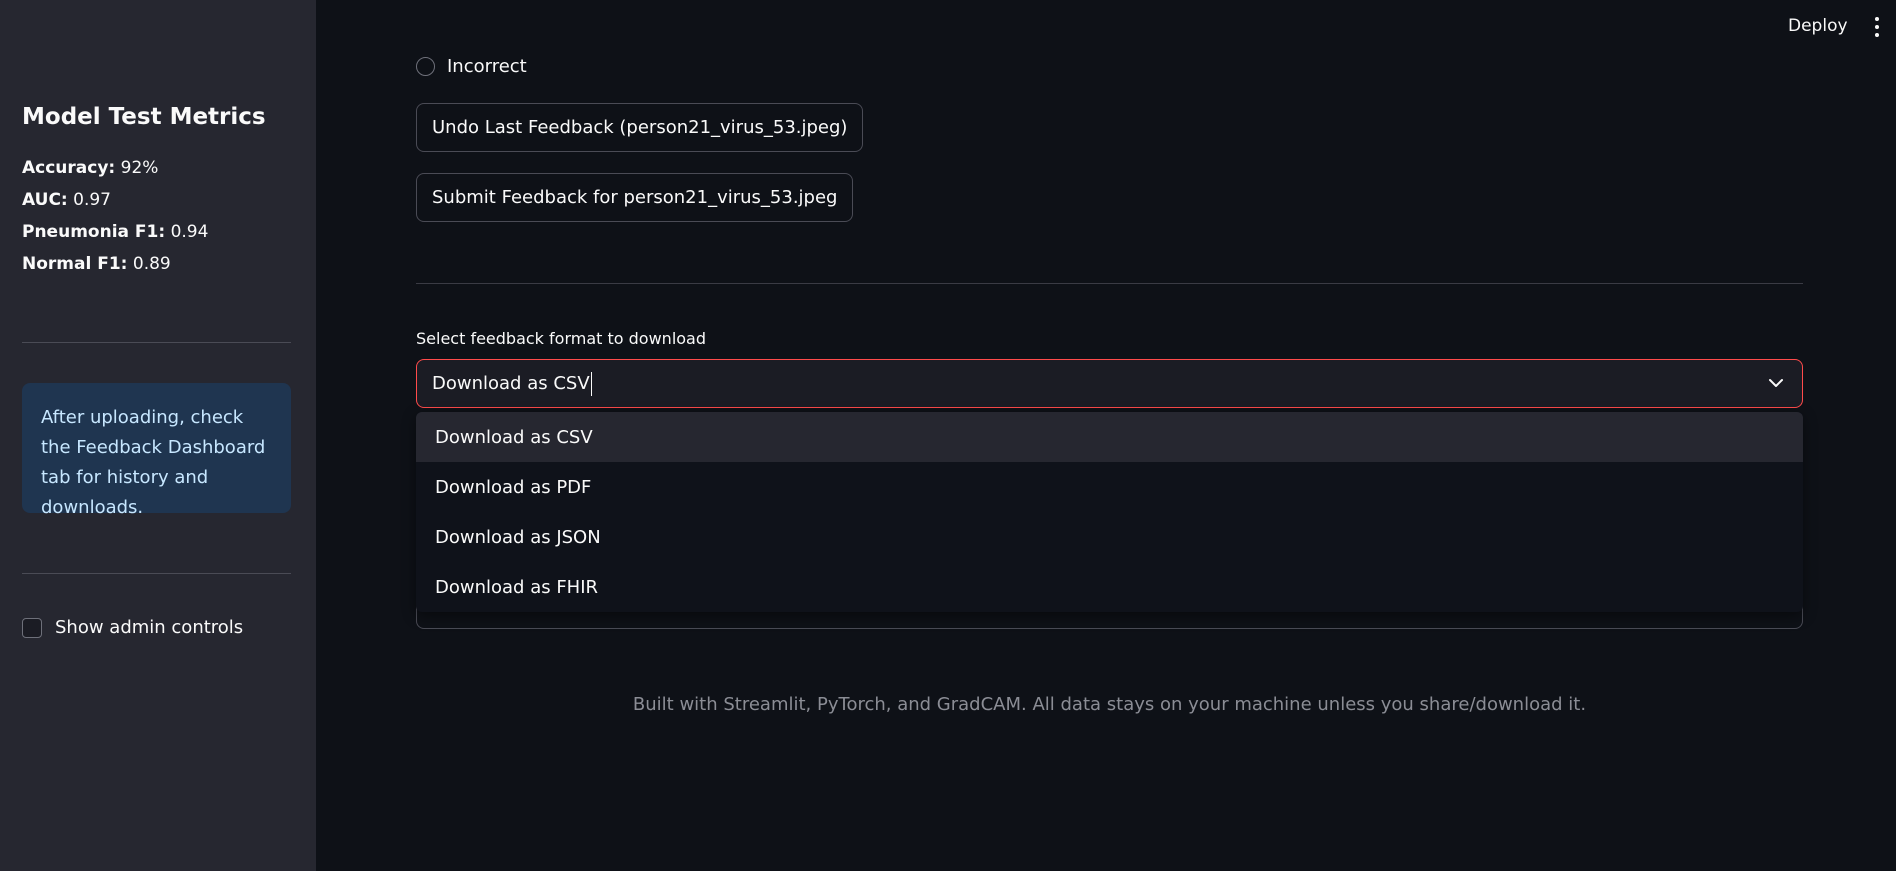  What do you see at coordinates (1109, 487) in the screenshot?
I see `option-pdf: Download as PDF` at bounding box center [1109, 487].